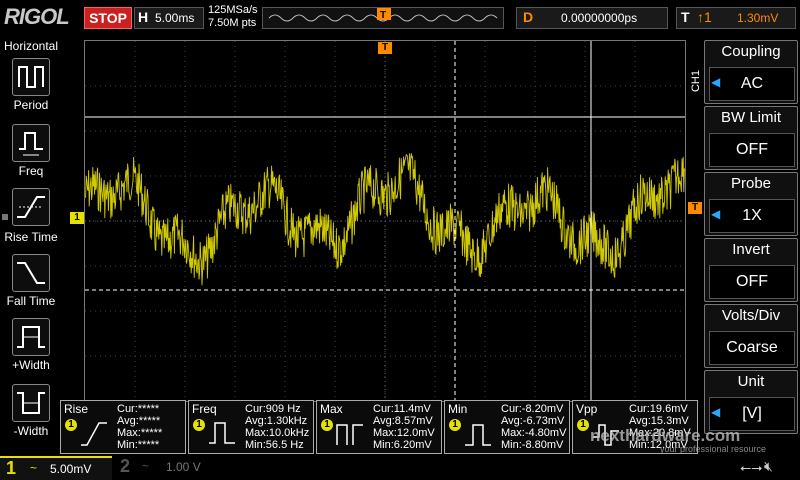 This screenshot has height=480, width=800. Describe the element at coordinates (71, 469) in the screenshot. I see `ch1-scale: 5.00mV` at that location.